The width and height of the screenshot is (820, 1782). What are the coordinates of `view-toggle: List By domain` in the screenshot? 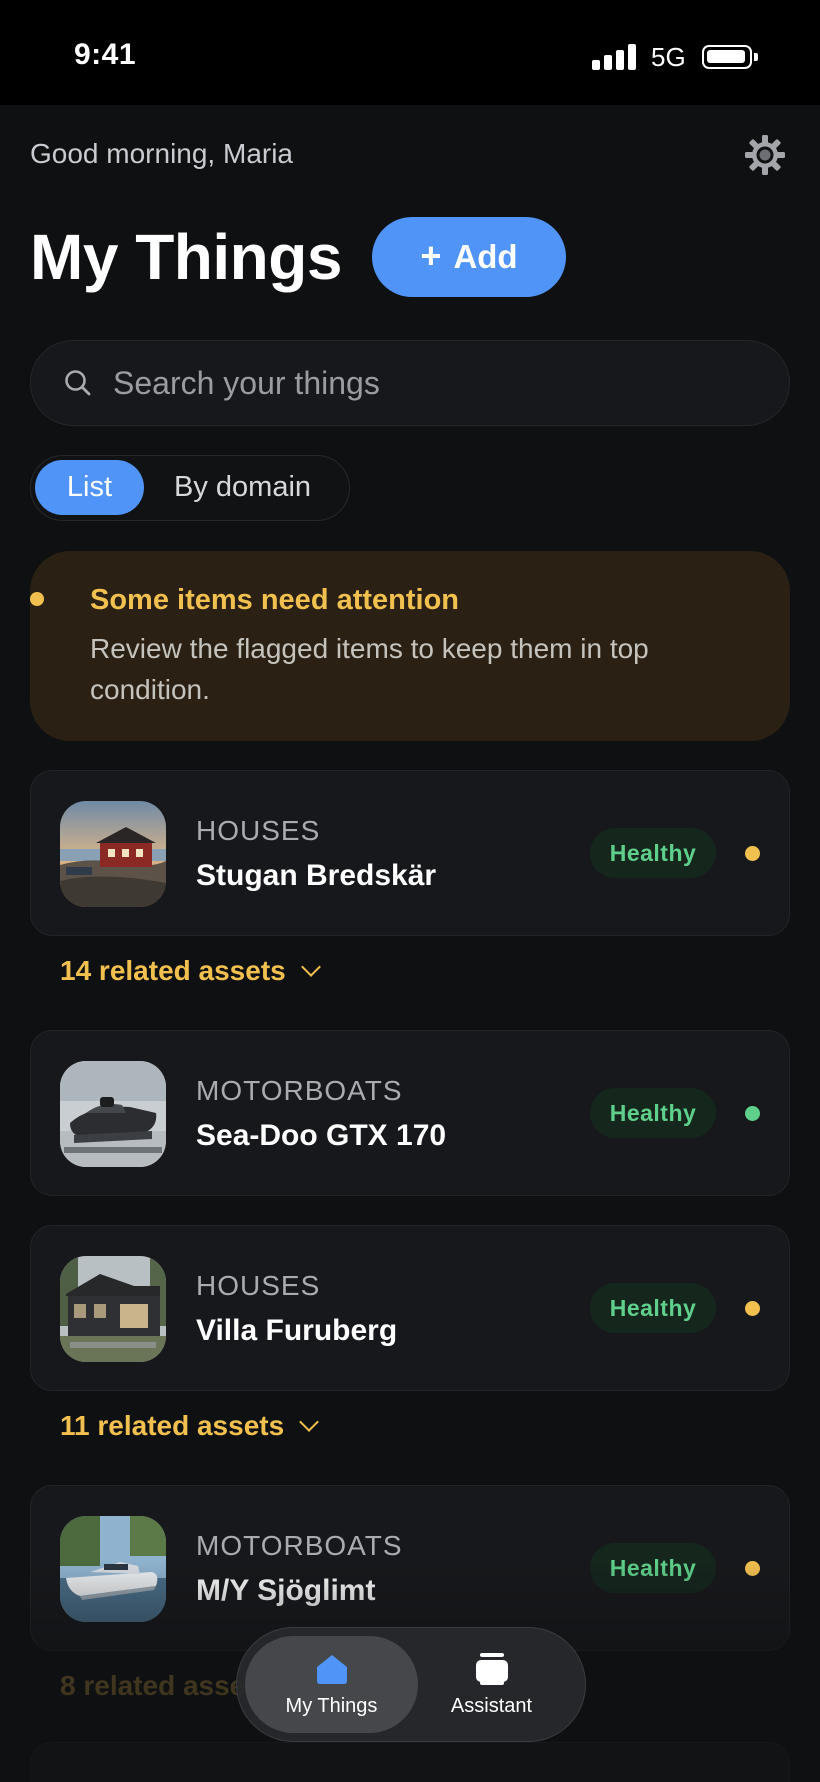 It's located at (190, 488).